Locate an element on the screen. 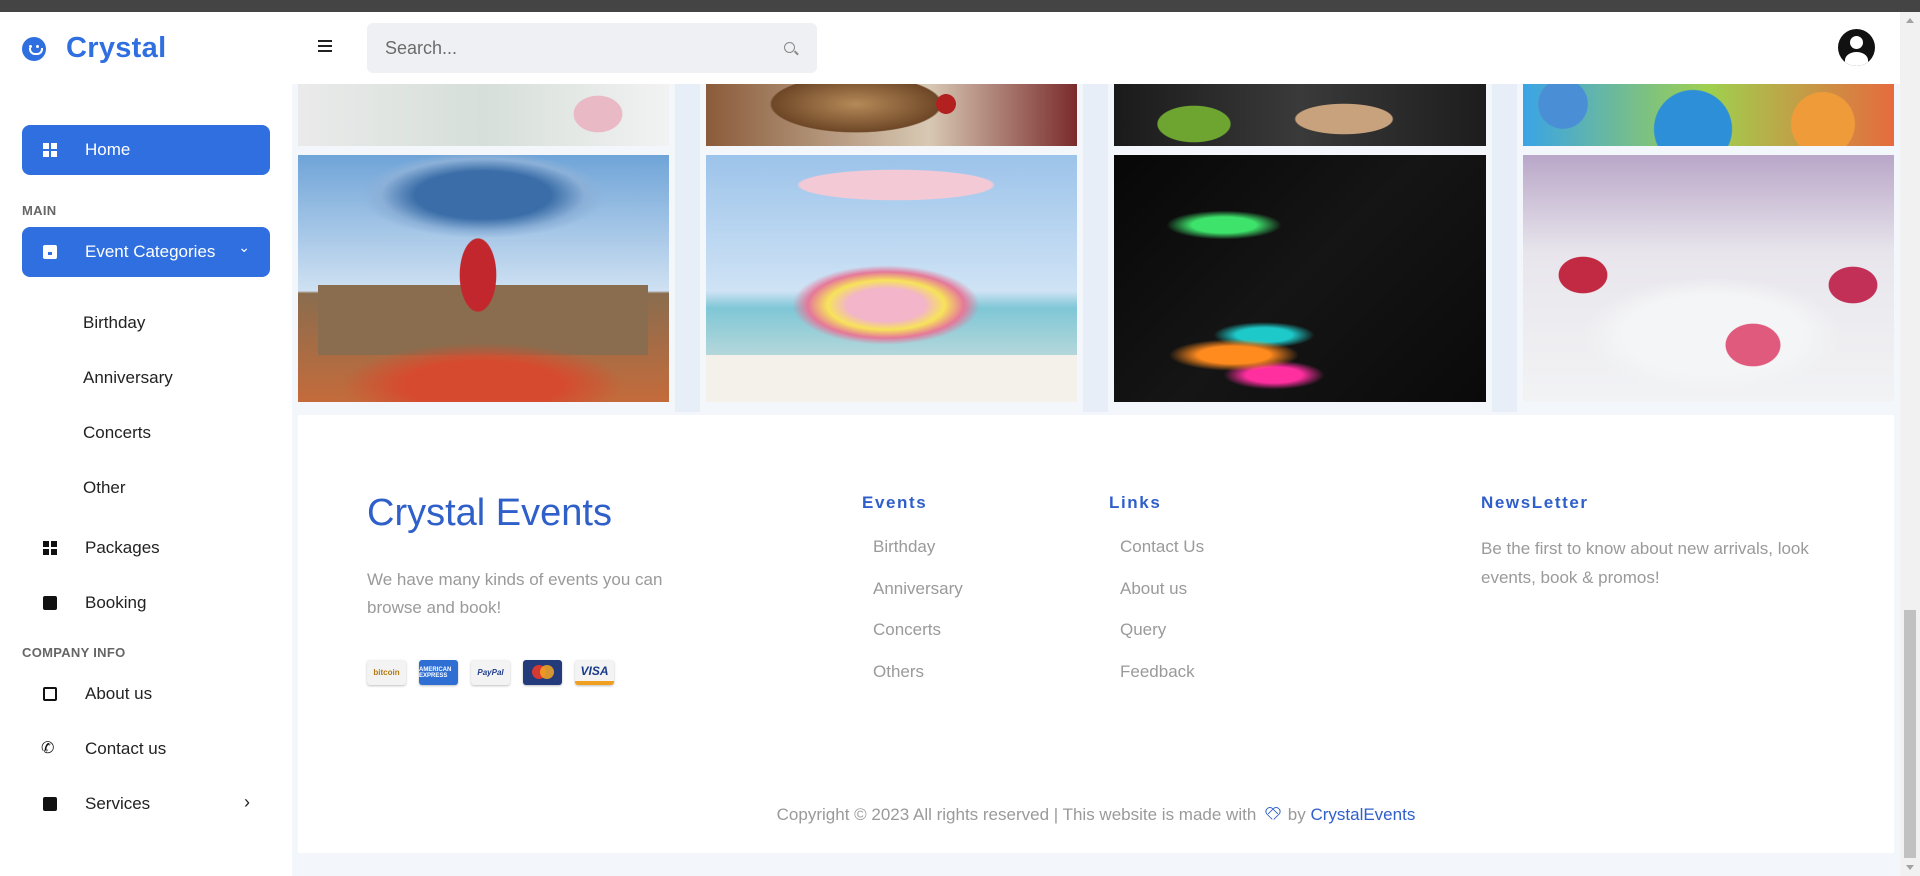 This screenshot has height=876, width=1920. footer-events-list: Birthday Anniversary Concerts Others is located at coordinates (918, 620).